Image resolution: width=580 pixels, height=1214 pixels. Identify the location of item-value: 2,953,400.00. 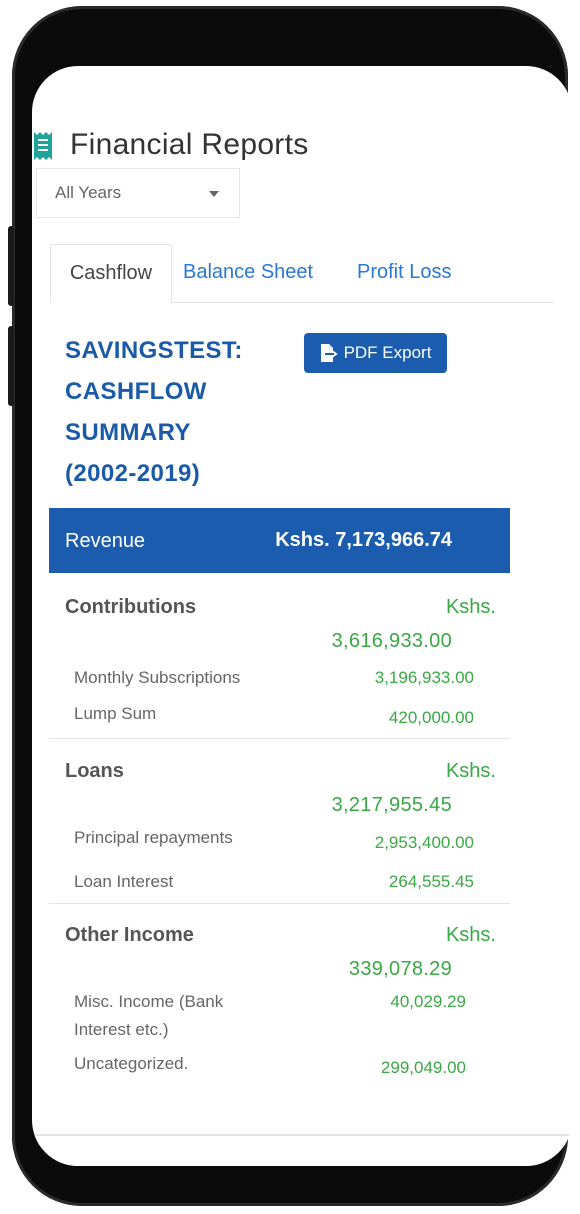
(424, 842).